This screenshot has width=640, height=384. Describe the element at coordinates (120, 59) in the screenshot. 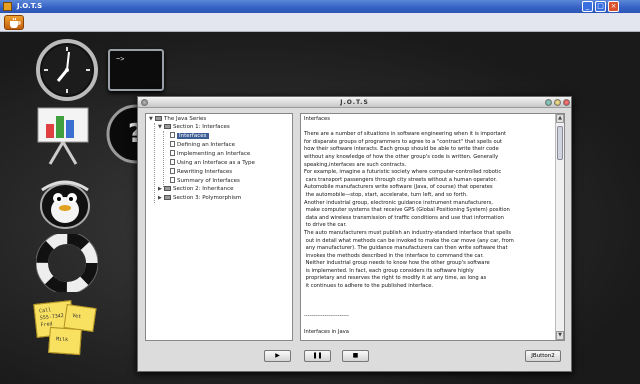

I see `terminal-prompt: ~>` at that location.